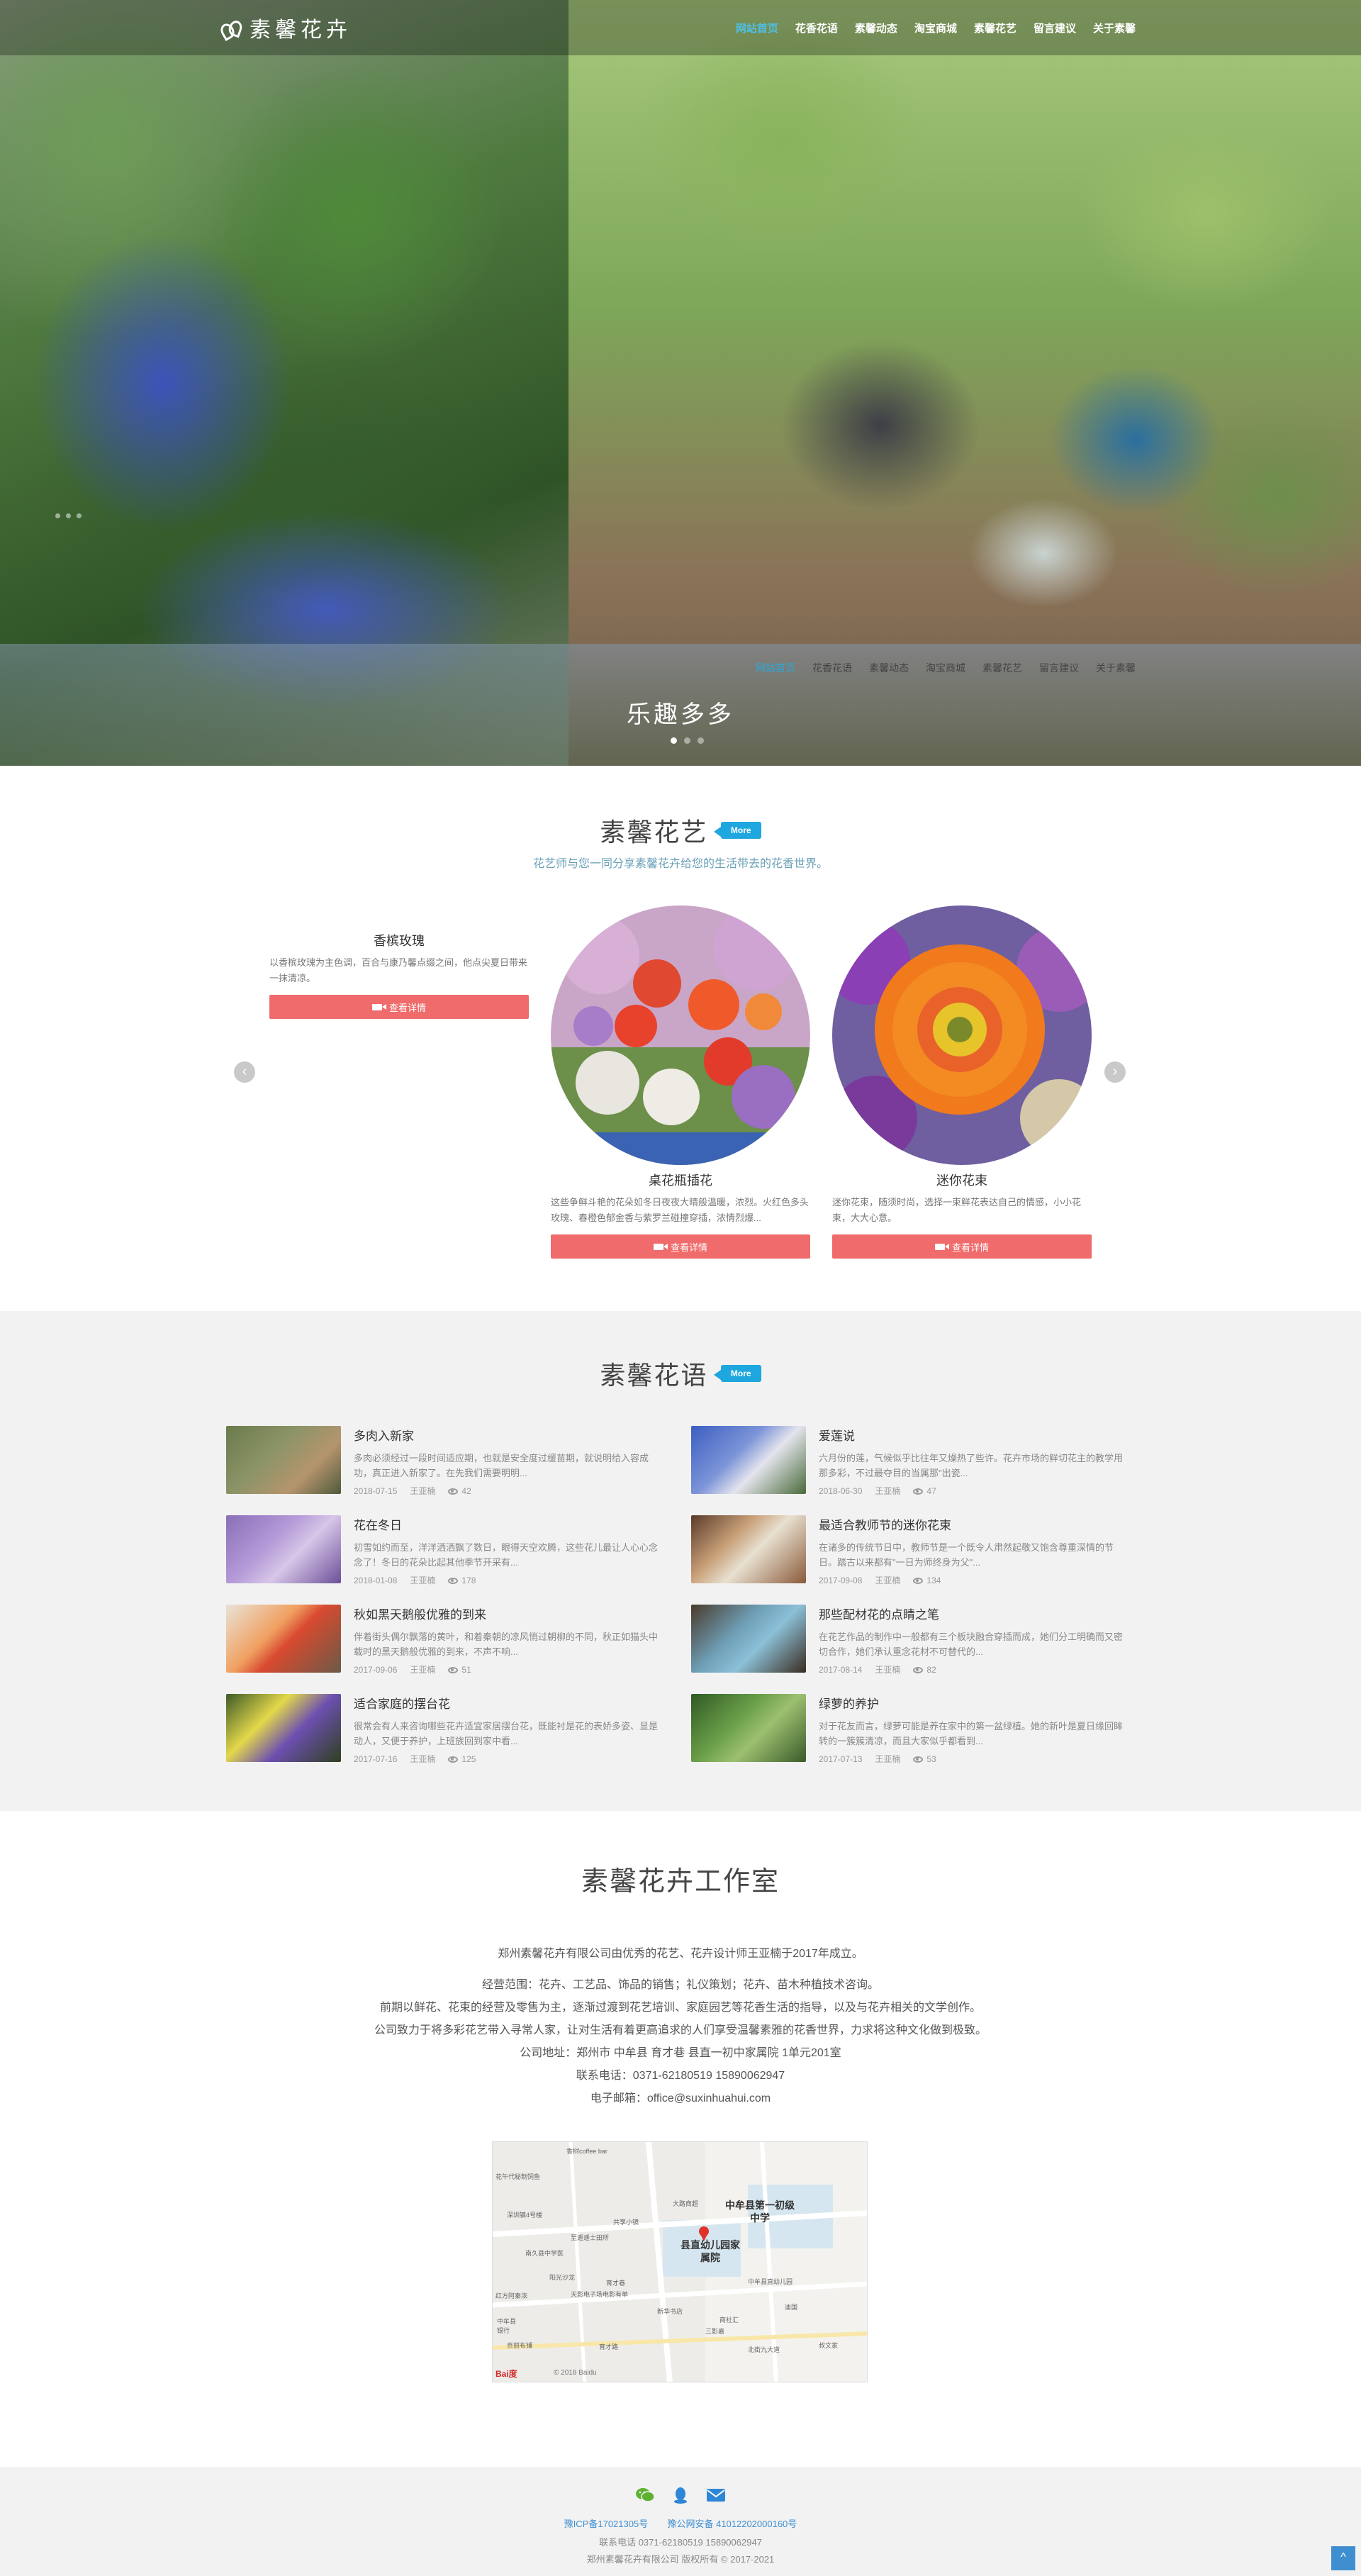 The width and height of the screenshot is (1361, 2576). Describe the element at coordinates (510, 1759) in the screenshot. I see `post-meta: 2017-07-16 王亚楠 125` at that location.